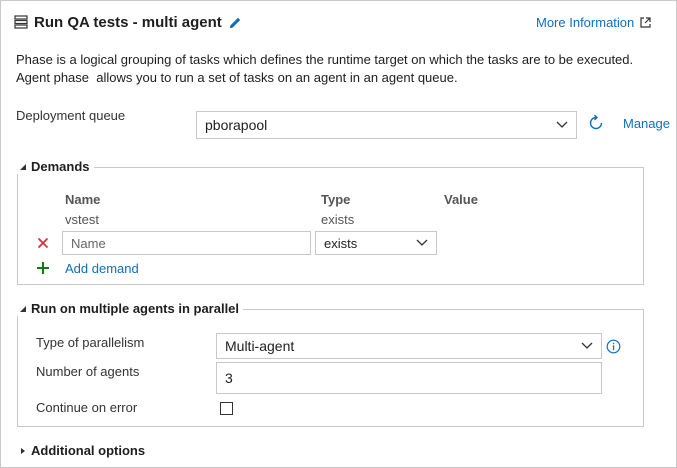  What do you see at coordinates (226, 408) in the screenshot?
I see `continue-on-error-checkbox` at bounding box center [226, 408].